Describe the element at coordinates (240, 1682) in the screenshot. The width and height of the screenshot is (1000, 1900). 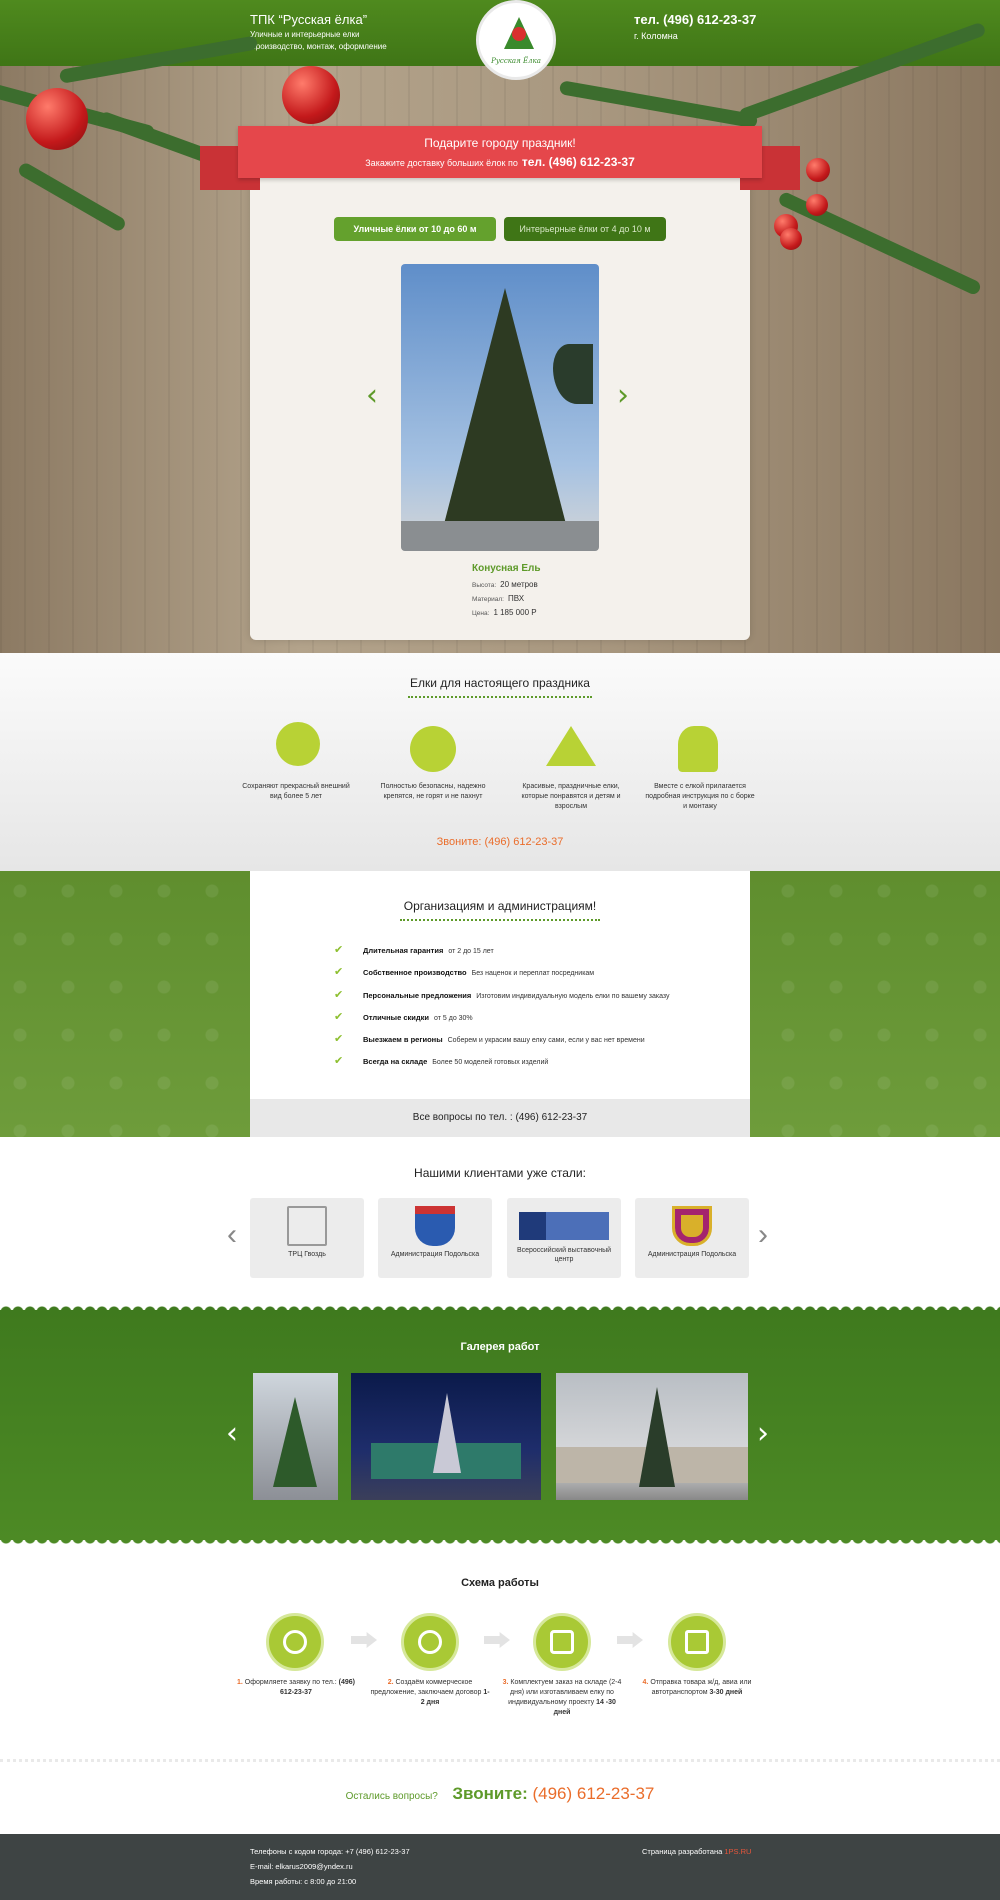
I see `step-1-number: 1.` at that location.